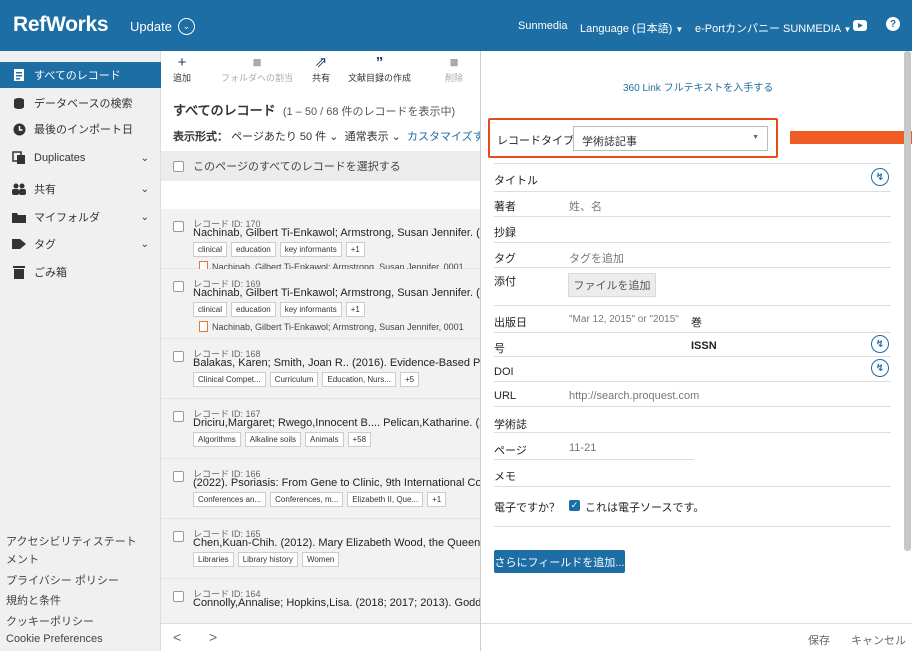  What do you see at coordinates (409, 379) in the screenshot?
I see `tag-chip: +5` at bounding box center [409, 379].